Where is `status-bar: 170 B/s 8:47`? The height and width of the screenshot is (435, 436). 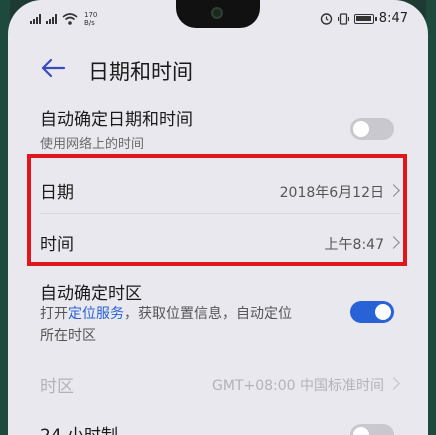 status-bar: 170 B/s 8:47 is located at coordinates (218, 20).